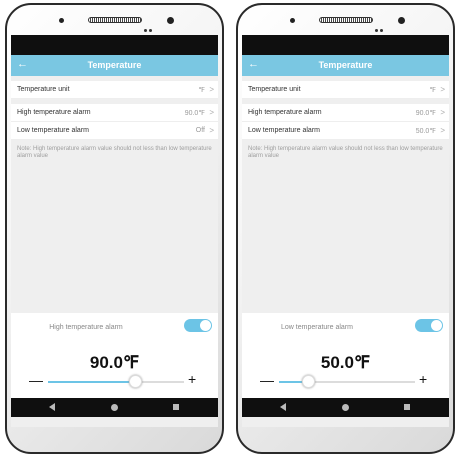  Describe the element at coordinates (345, 131) in the screenshot. I see `low-temperature-alarm-row: Low temperature alarm 50.0℉ >` at that location.